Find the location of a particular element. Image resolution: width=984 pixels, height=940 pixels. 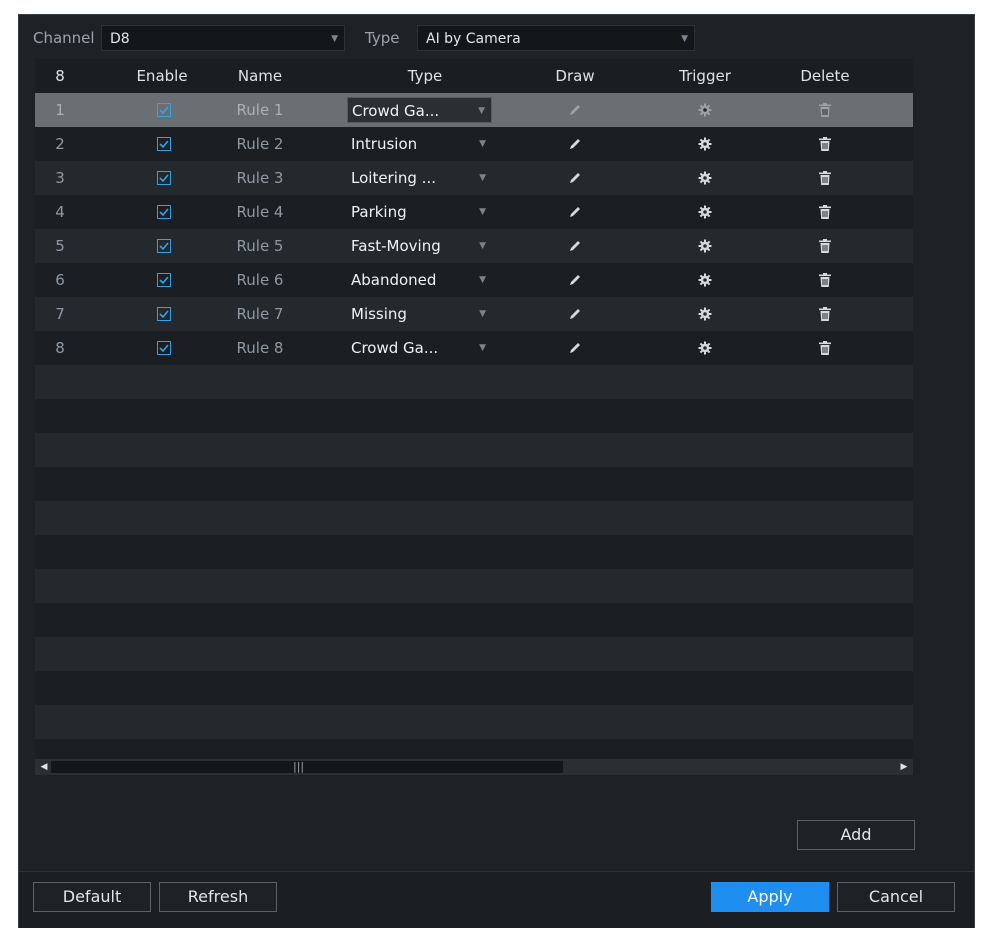

refresh-button: Refresh is located at coordinates (218, 897).